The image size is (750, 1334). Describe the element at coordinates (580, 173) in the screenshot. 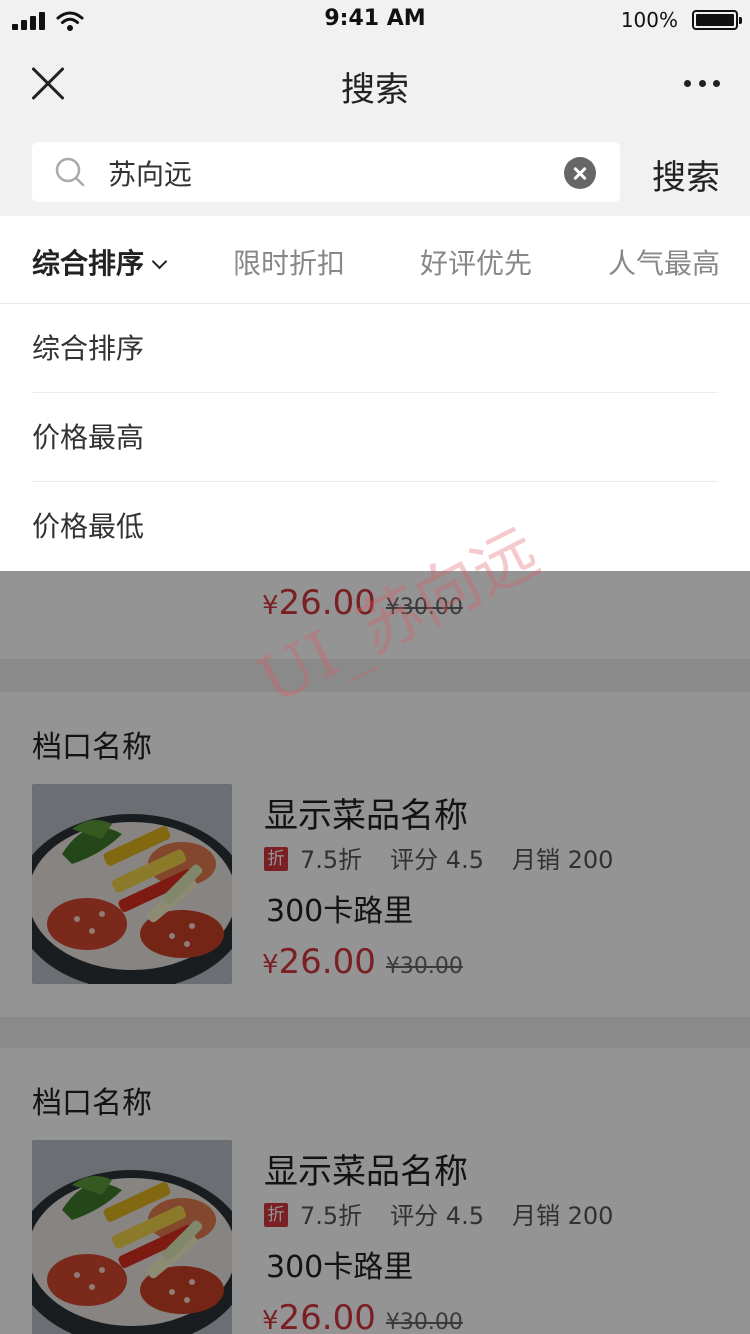

I see `clear-icon` at that location.